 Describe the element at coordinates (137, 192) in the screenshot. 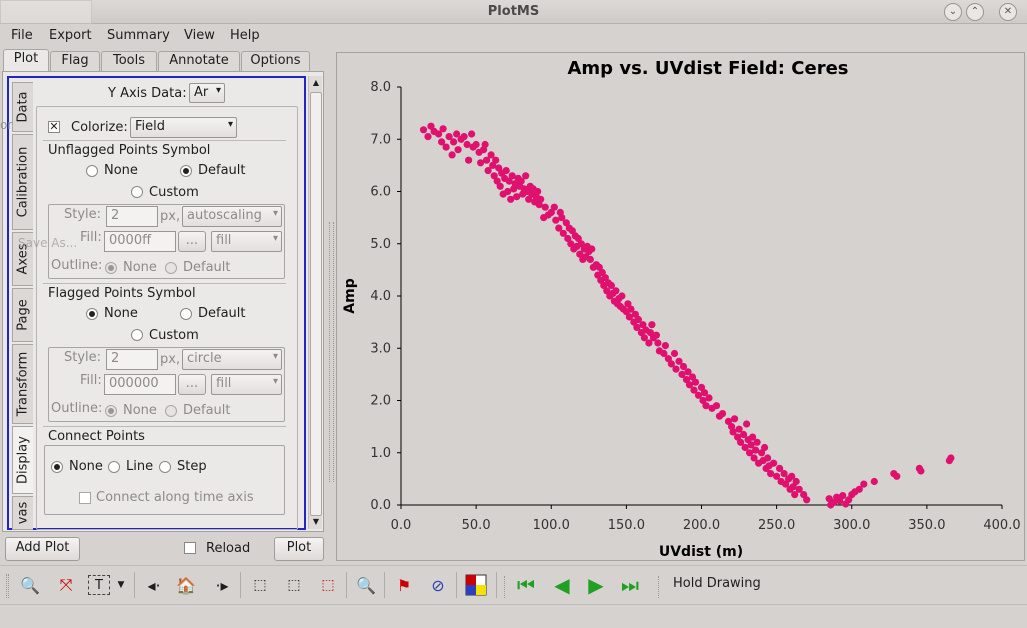

I see `unflagged-custom-radio` at that location.